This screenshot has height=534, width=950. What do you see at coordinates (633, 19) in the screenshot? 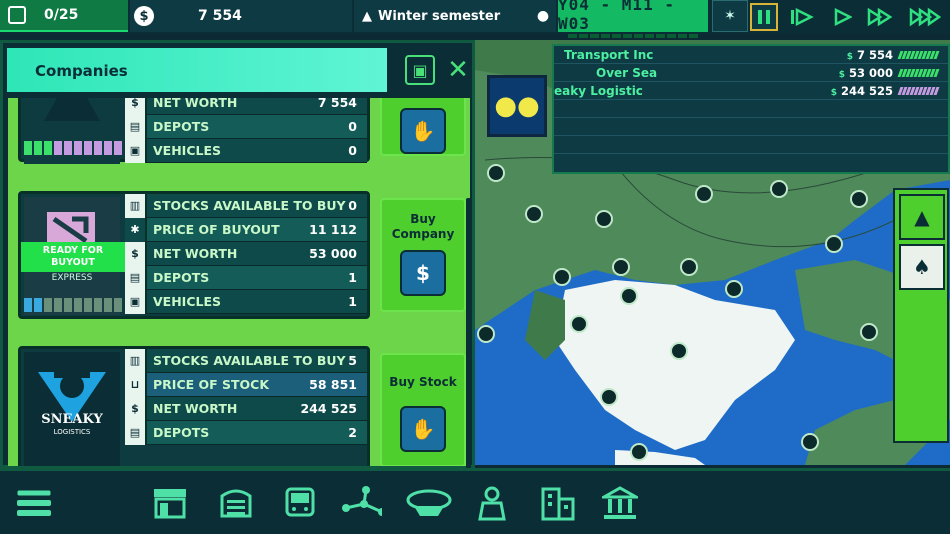
I see `date-display: Y04 - M11 - W03` at bounding box center [633, 19].